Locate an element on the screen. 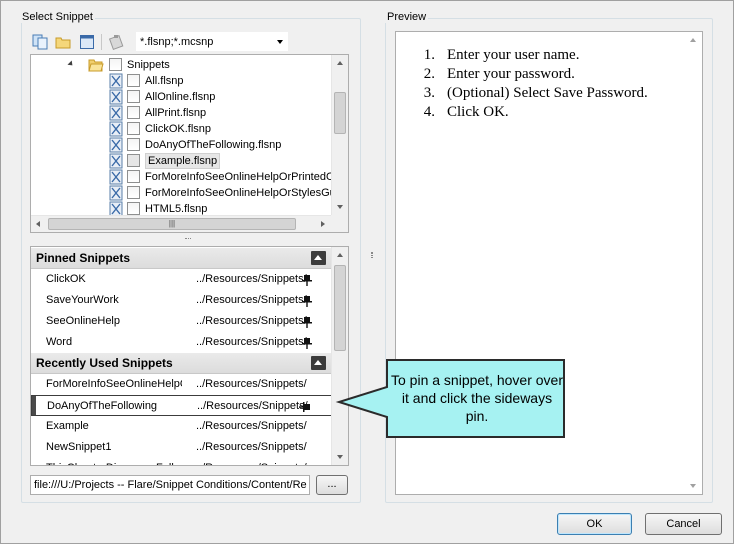 Image resolution: width=734 pixels, height=544 pixels. tree-hscroll-thumb: ||| is located at coordinates (172, 224).